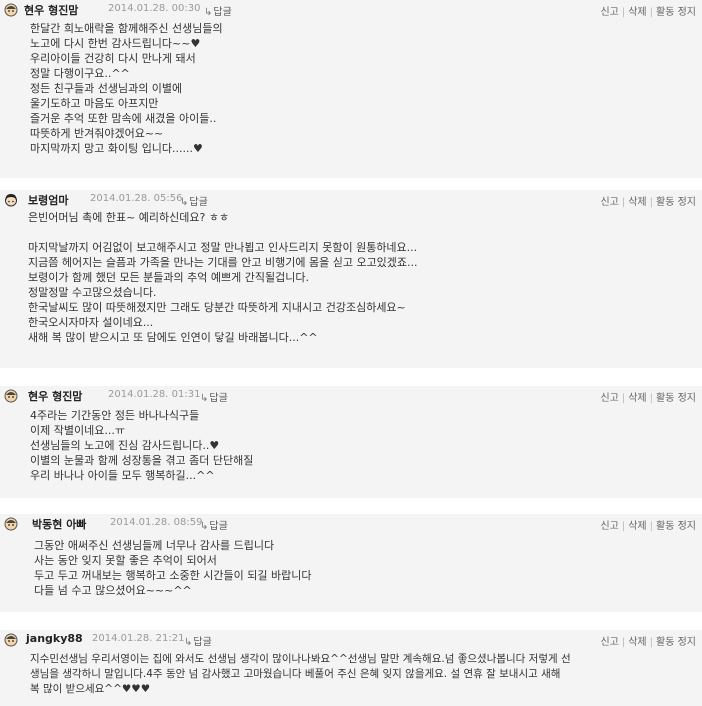 Image resolution: width=702 pixels, height=706 pixels. What do you see at coordinates (156, 522) in the screenshot?
I see `comment-date: 2014.01.28. 08:59` at bounding box center [156, 522].